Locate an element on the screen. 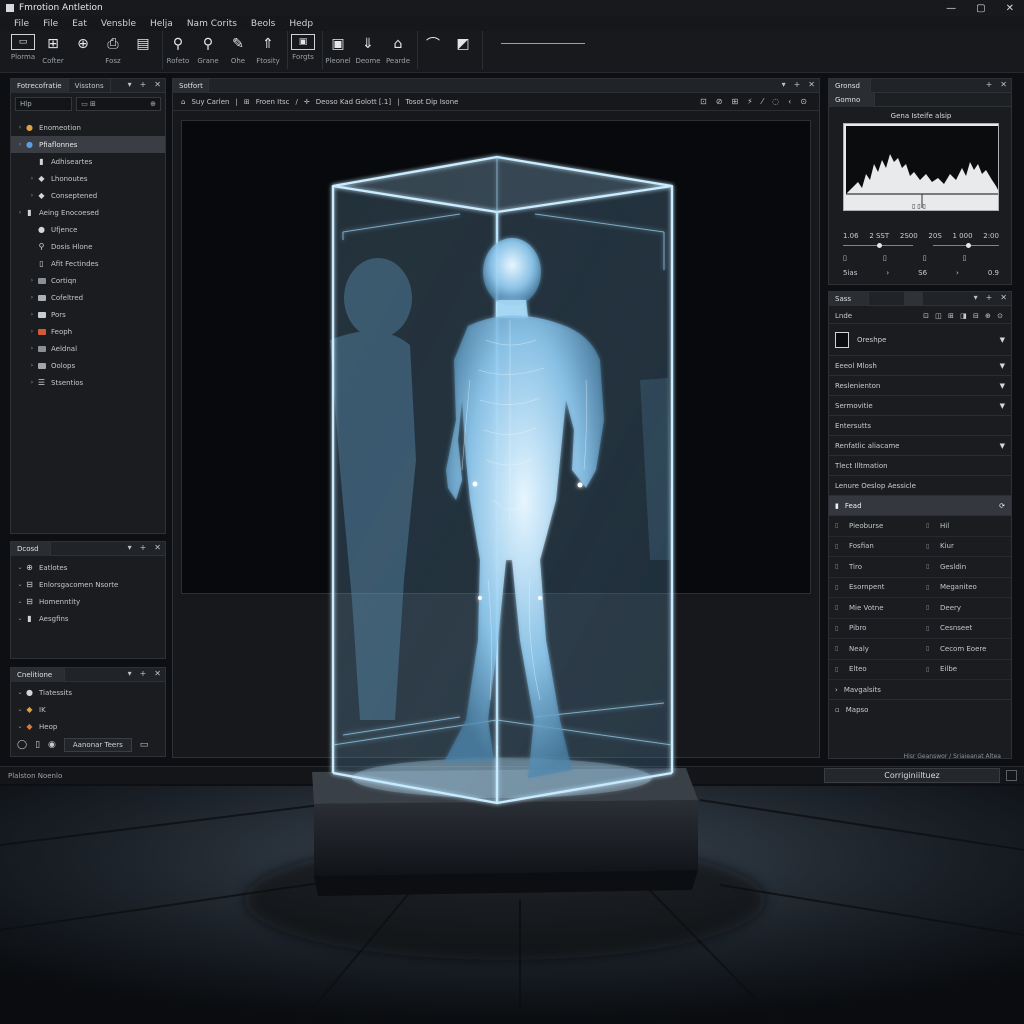  properties-footer-row-1: › Mavgalsits is located at coordinates (920, 690).